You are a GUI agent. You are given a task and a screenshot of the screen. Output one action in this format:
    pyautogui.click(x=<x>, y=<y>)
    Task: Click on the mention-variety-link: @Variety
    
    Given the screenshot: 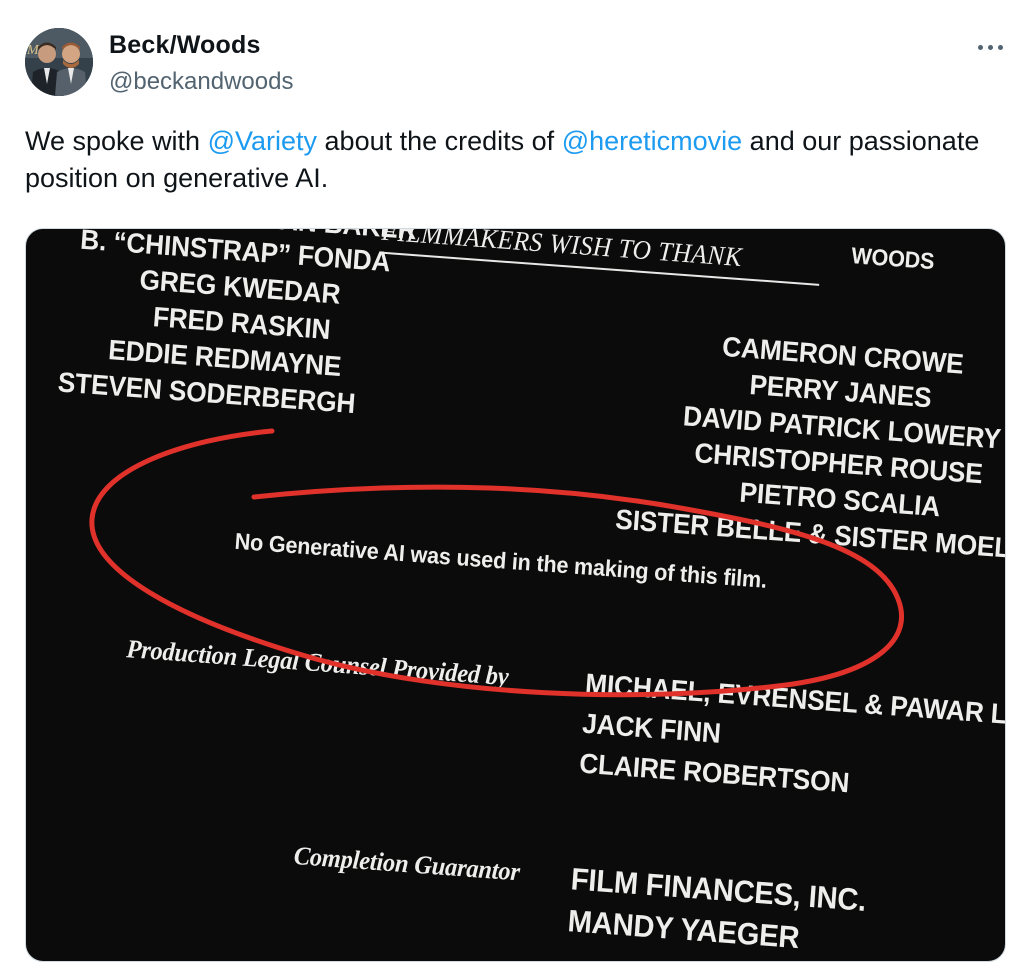 What is the action you would take?
    pyautogui.click(x=262, y=141)
    